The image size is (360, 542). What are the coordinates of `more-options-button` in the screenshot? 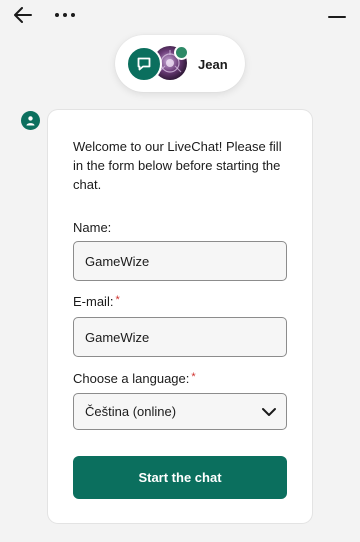 It's located at (65, 15).